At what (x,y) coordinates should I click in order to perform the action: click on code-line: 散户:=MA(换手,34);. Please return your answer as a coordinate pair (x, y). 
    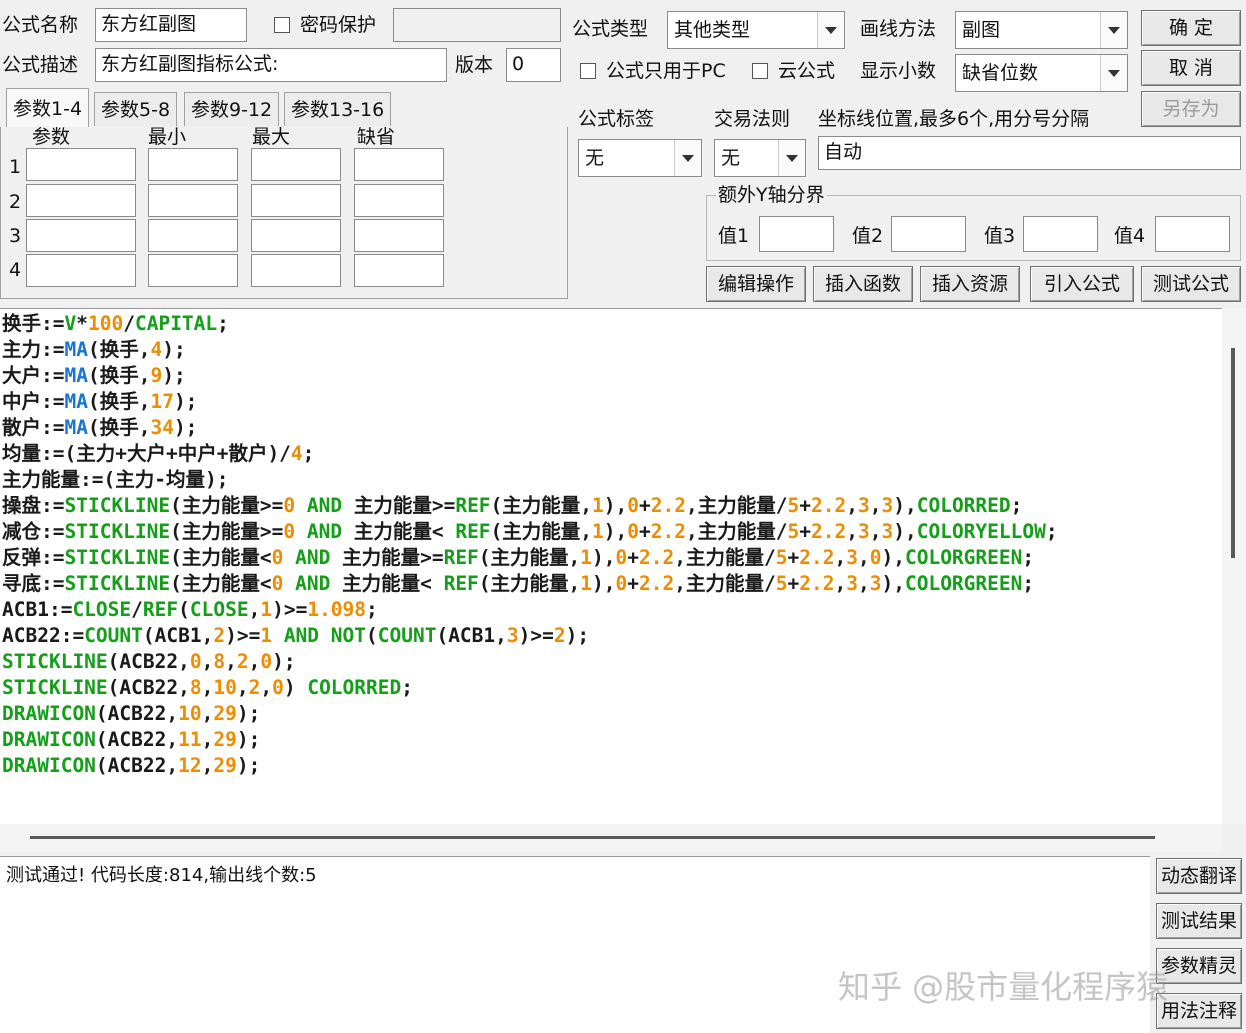
    Looking at the image, I should click on (530, 428).